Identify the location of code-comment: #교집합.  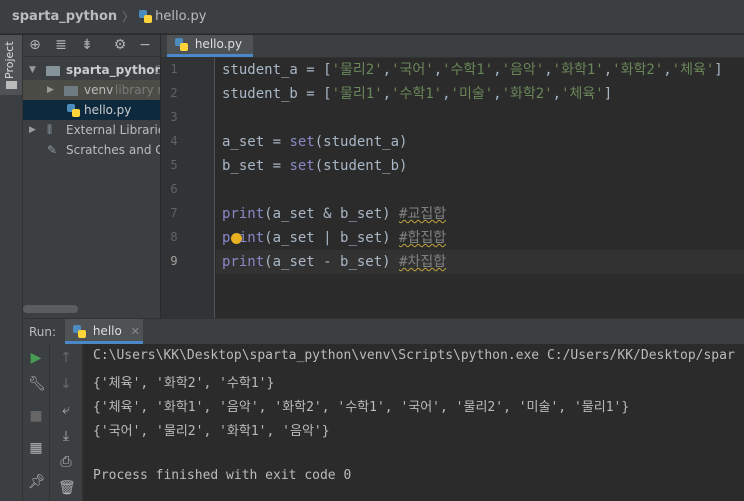
(423, 214).